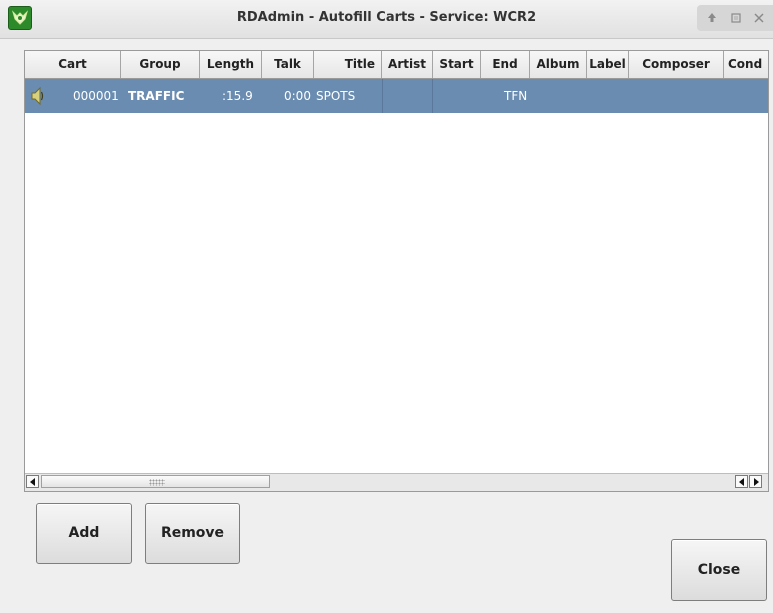 This screenshot has height=613, width=773. I want to click on title-bar: RDAdmin - Autofill Carts - Service: WCR2, so click(386, 19).